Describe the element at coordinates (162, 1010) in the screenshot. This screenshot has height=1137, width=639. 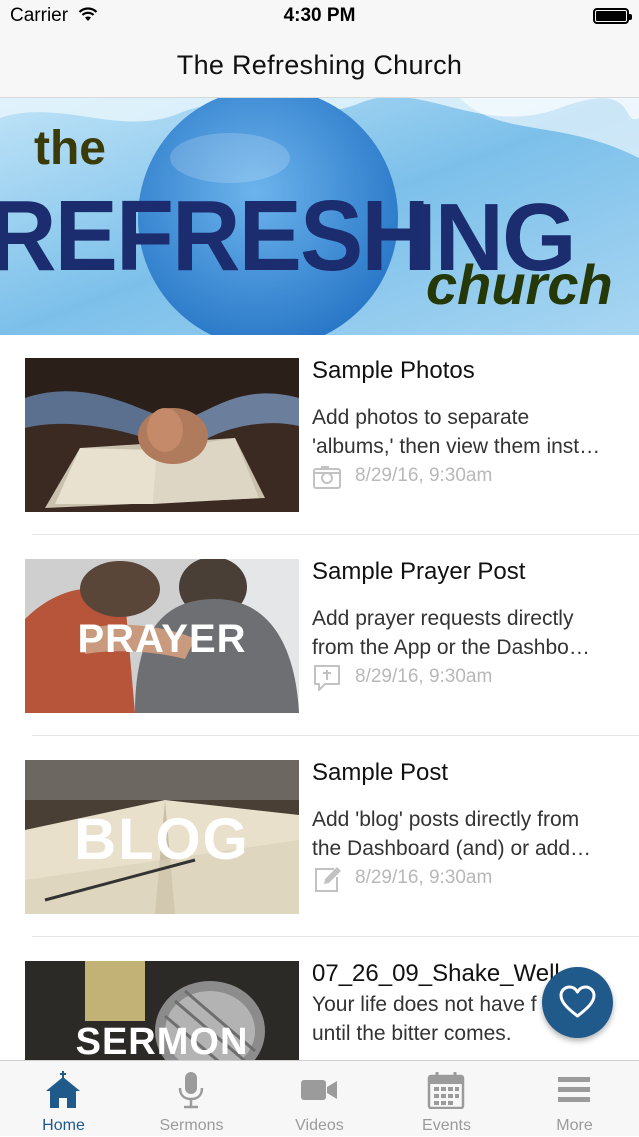
I see `thumbnail-sermon: SERMON` at that location.